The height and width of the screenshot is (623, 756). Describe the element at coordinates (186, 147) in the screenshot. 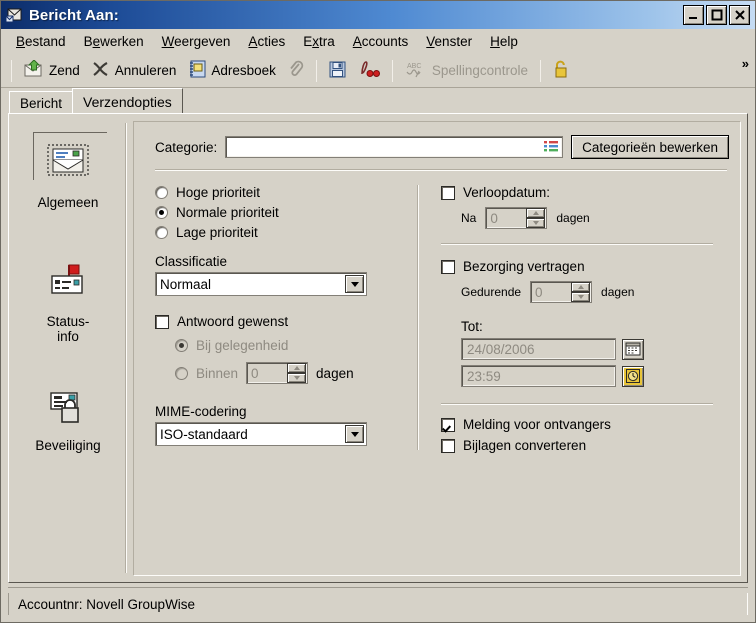

I see `category-label: Categorie:` at that location.